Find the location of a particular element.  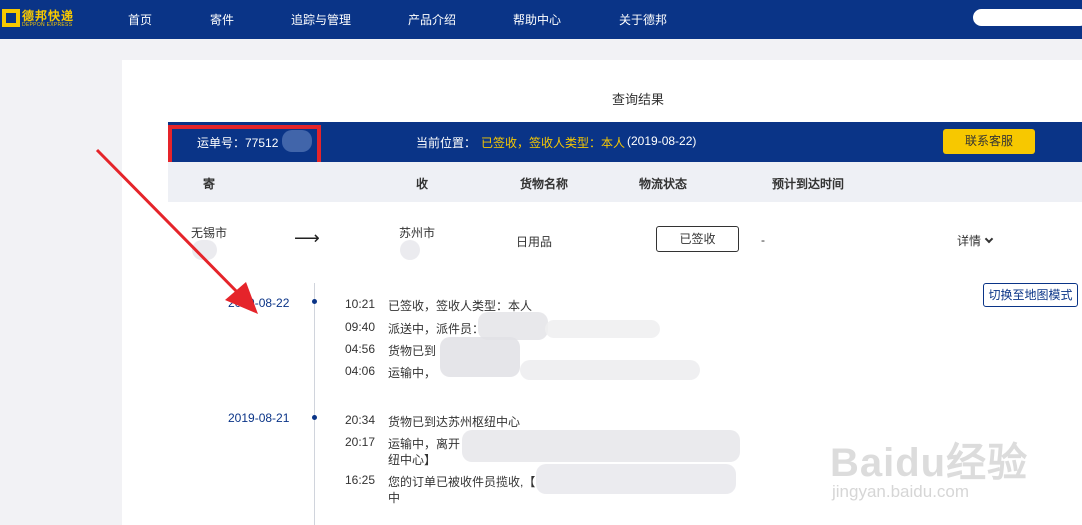

nav-about: 关于德邦 is located at coordinates (643, 19).